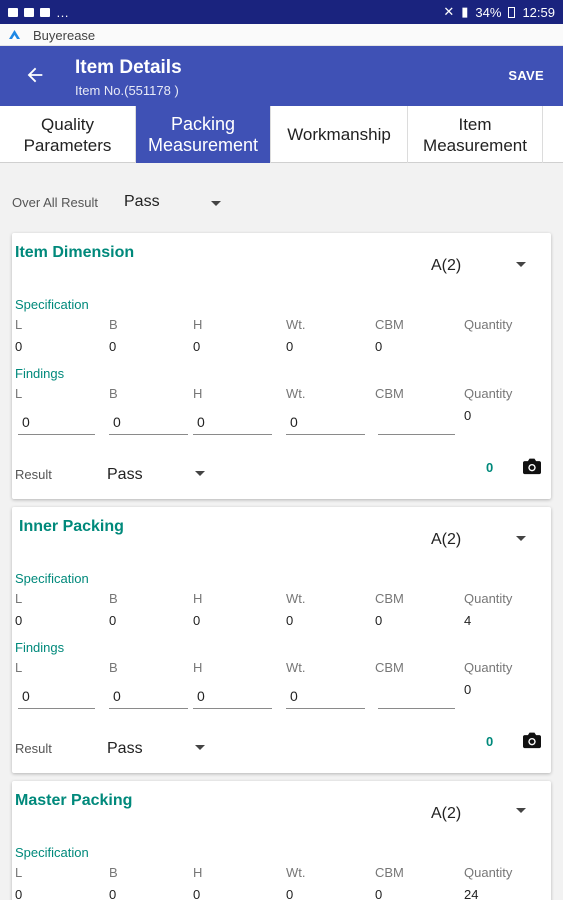 The height and width of the screenshot is (900, 563). What do you see at coordinates (71, 526) in the screenshot?
I see `card-title: Inner Packing` at bounding box center [71, 526].